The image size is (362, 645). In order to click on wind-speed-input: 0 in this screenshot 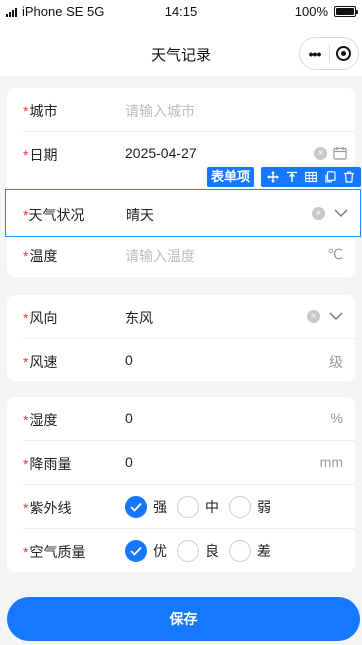, I will do `click(129, 360)`.